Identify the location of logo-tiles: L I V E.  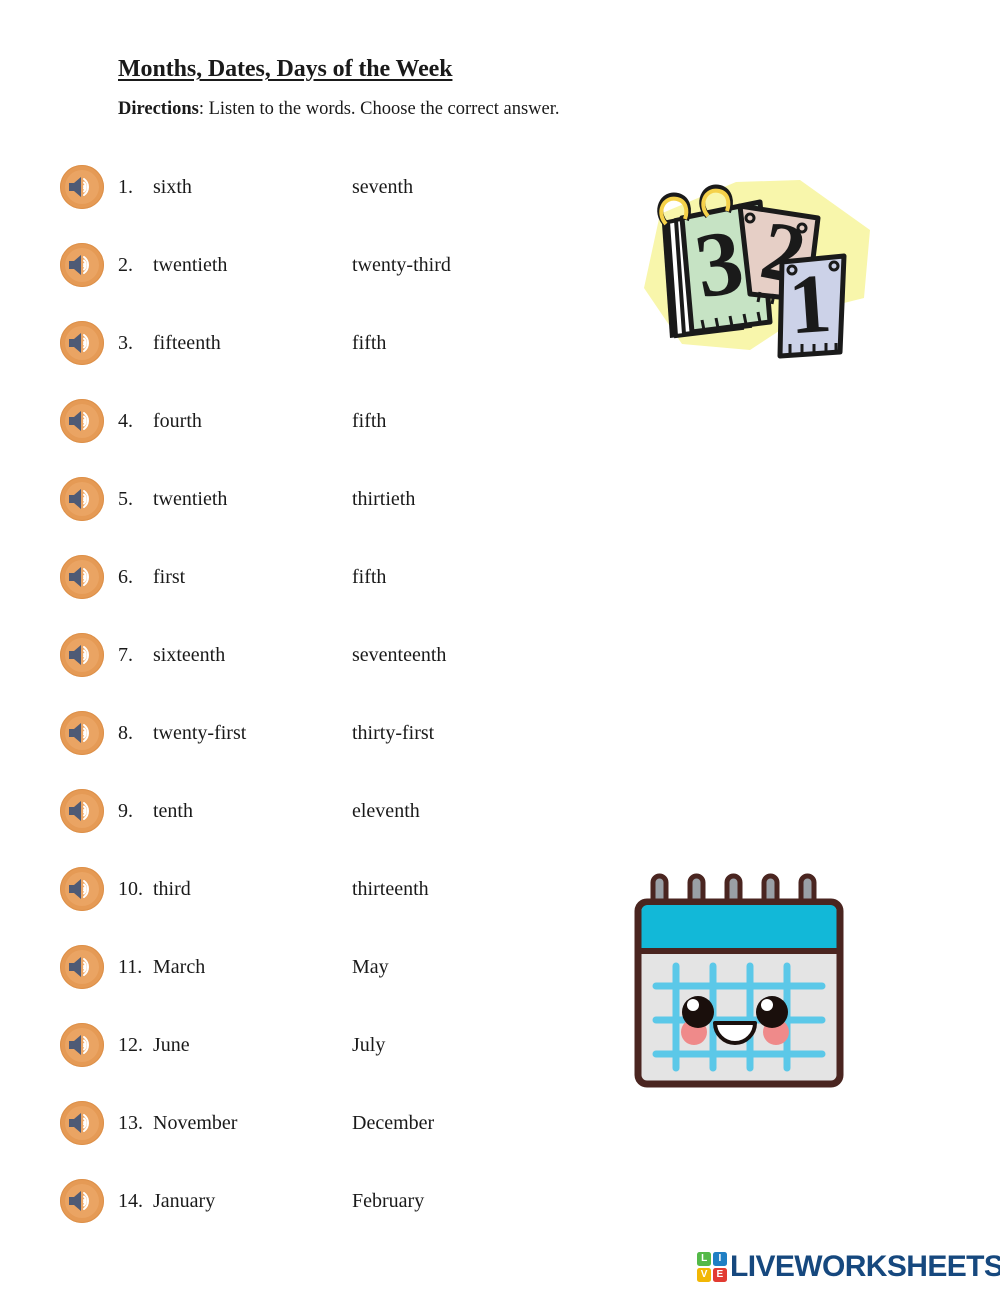
(712, 1267).